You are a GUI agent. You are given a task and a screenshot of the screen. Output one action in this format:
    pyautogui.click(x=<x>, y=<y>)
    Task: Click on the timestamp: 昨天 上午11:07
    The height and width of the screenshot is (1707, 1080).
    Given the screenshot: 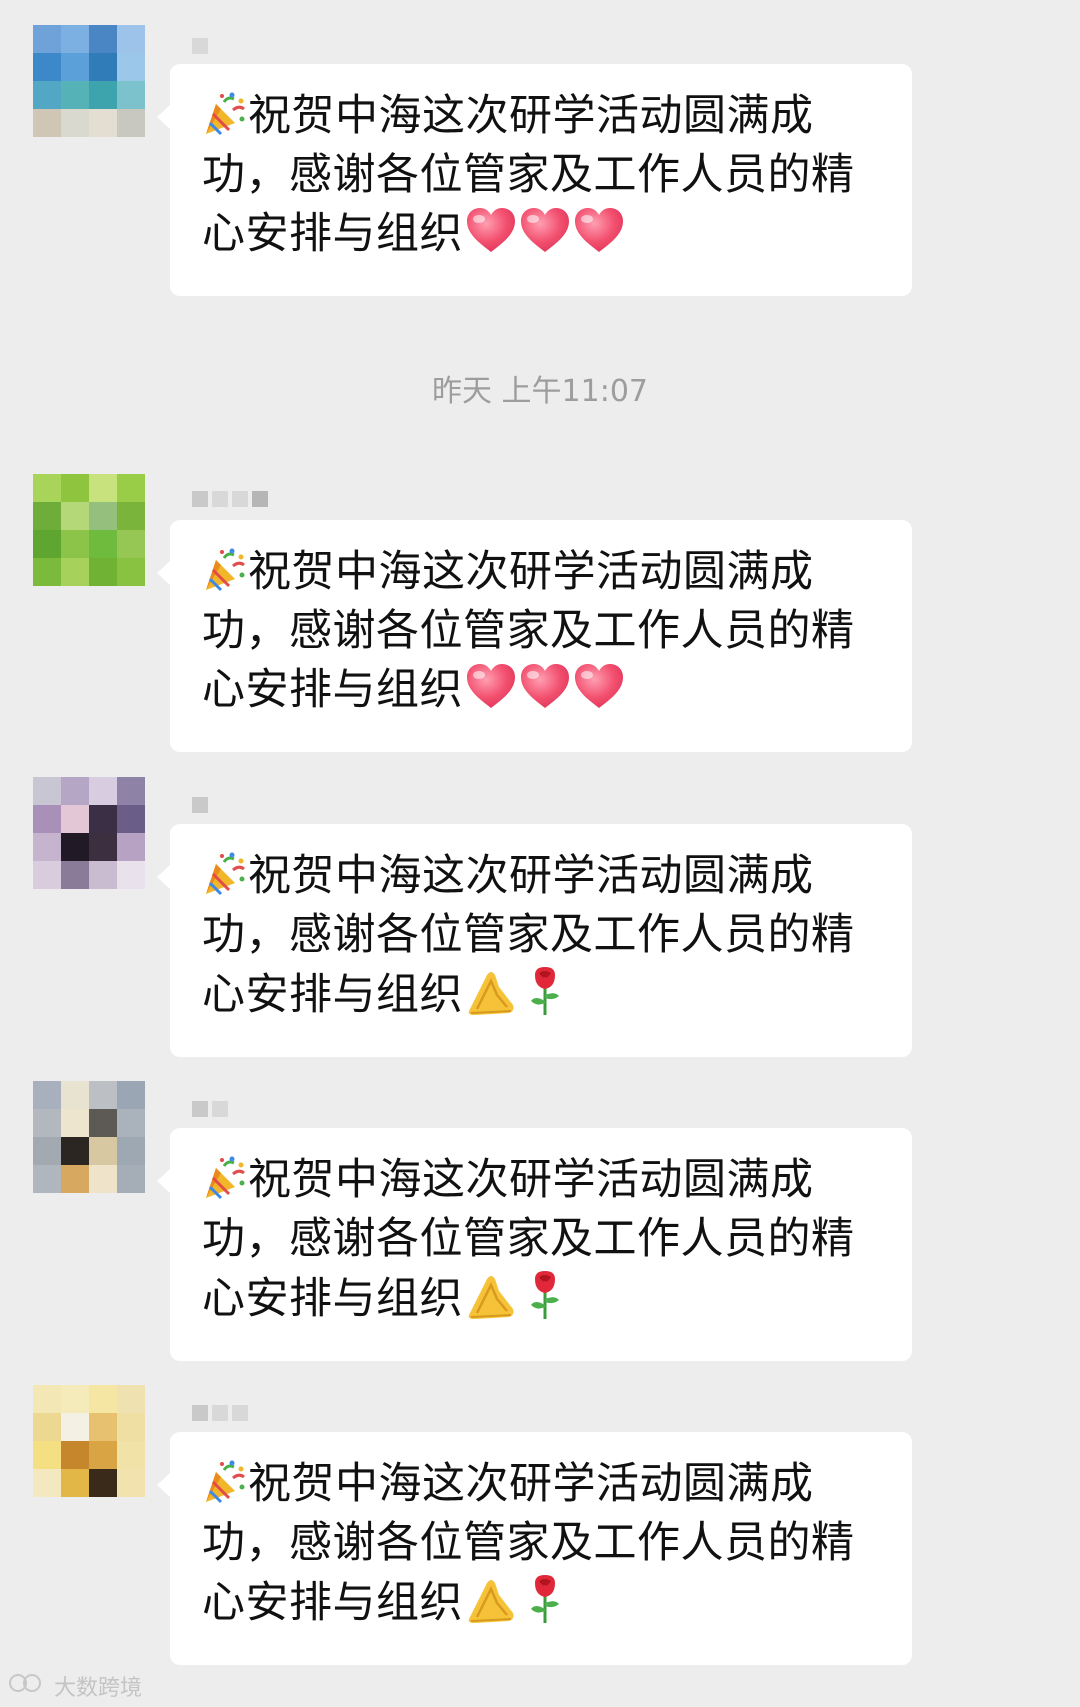 What is the action you would take?
    pyautogui.click(x=540, y=391)
    